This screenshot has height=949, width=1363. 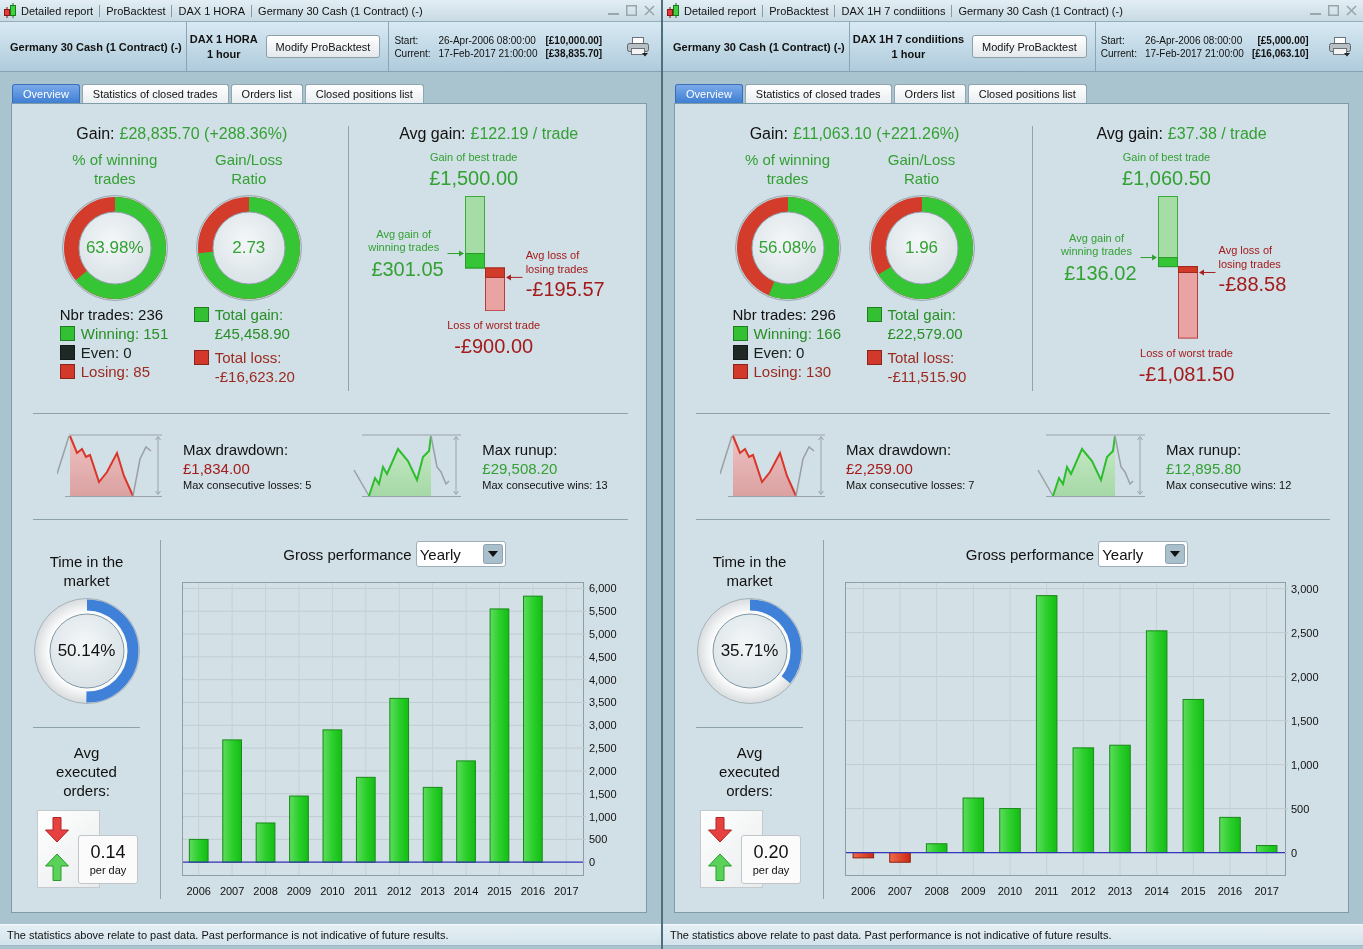 What do you see at coordinates (492, 554) in the screenshot?
I see `caret-icon` at bounding box center [492, 554].